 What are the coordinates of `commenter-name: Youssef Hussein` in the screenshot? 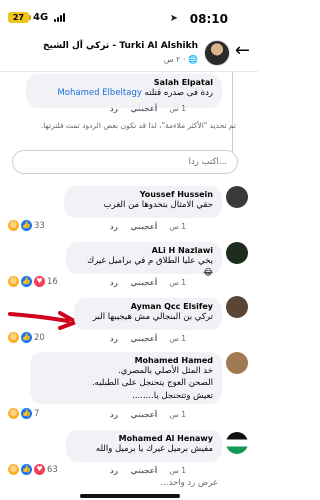 It's located at (143, 194).